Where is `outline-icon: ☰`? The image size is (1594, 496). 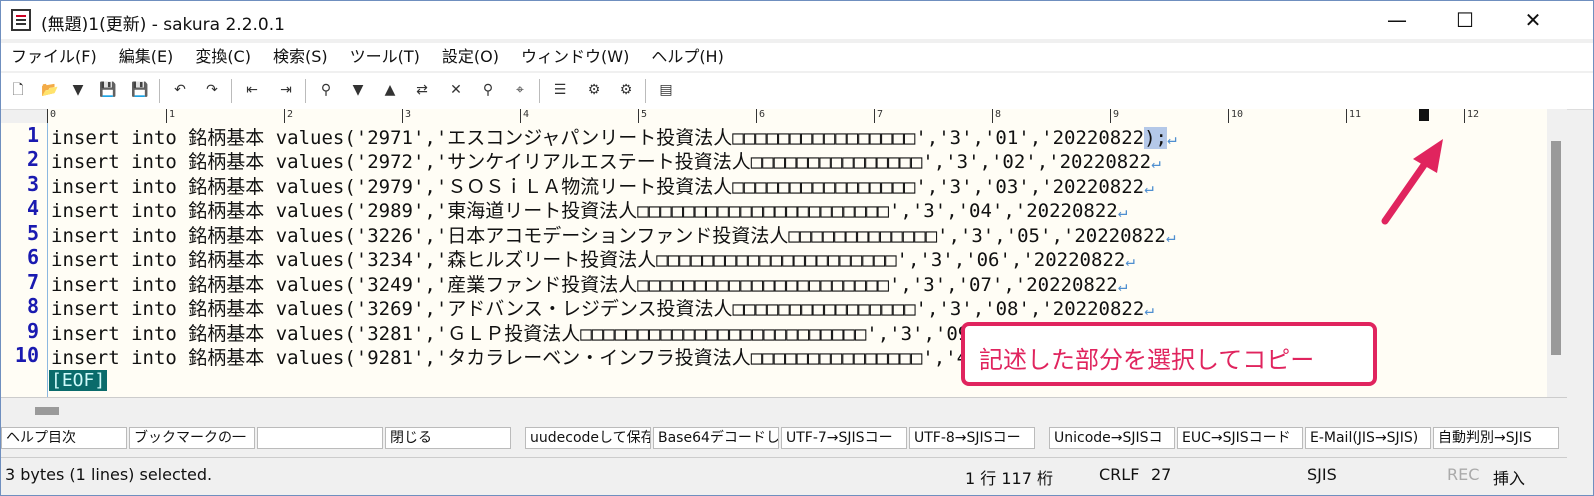 outline-icon: ☰ is located at coordinates (560, 90).